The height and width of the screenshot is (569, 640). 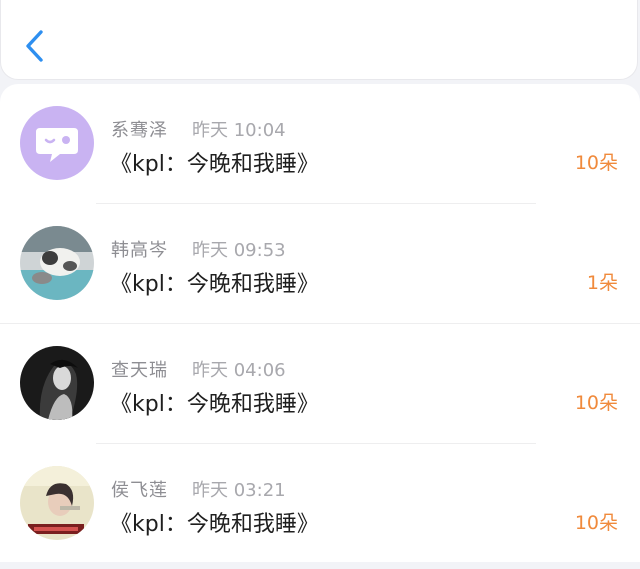 What do you see at coordinates (139, 130) in the screenshot?
I see `sender-name: 系骞泽` at bounding box center [139, 130].